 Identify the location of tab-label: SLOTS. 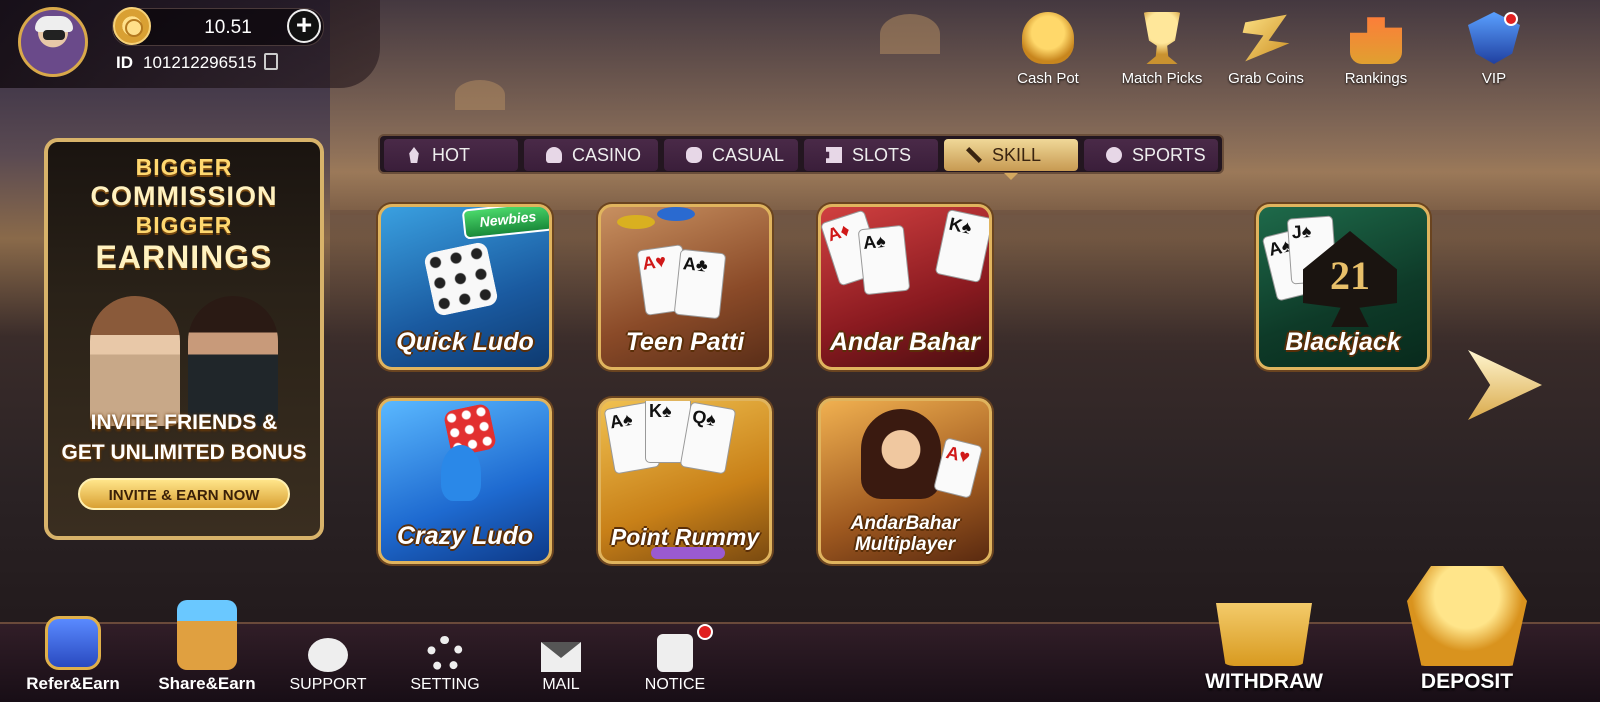
(882, 155).